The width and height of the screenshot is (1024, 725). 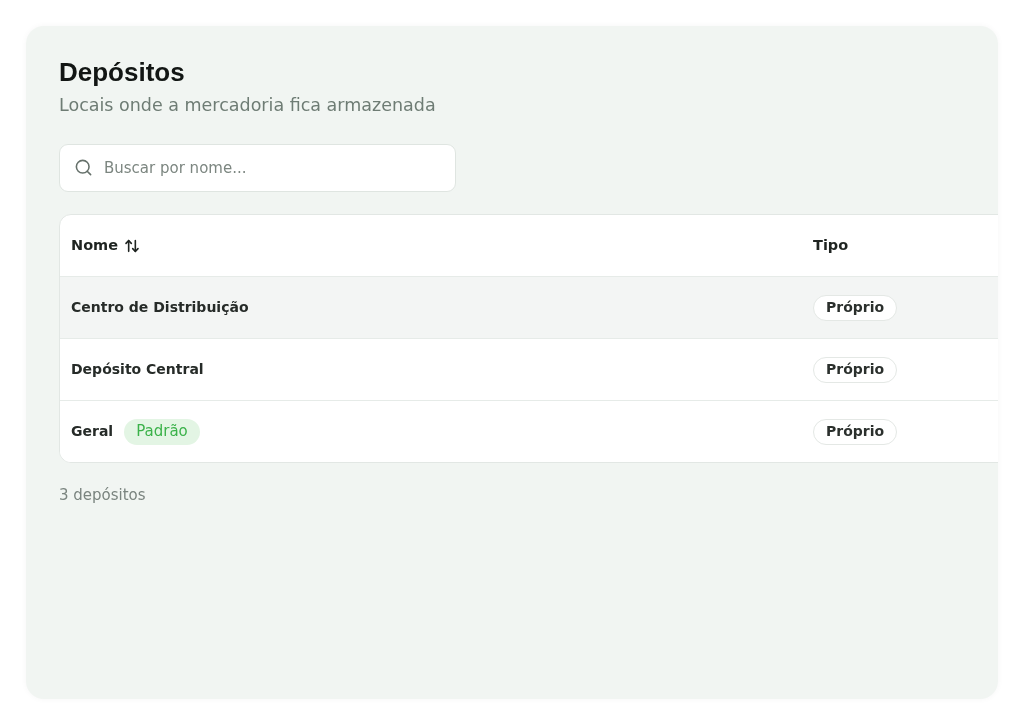 What do you see at coordinates (92, 431) in the screenshot?
I see `warehouse-name: Geral` at bounding box center [92, 431].